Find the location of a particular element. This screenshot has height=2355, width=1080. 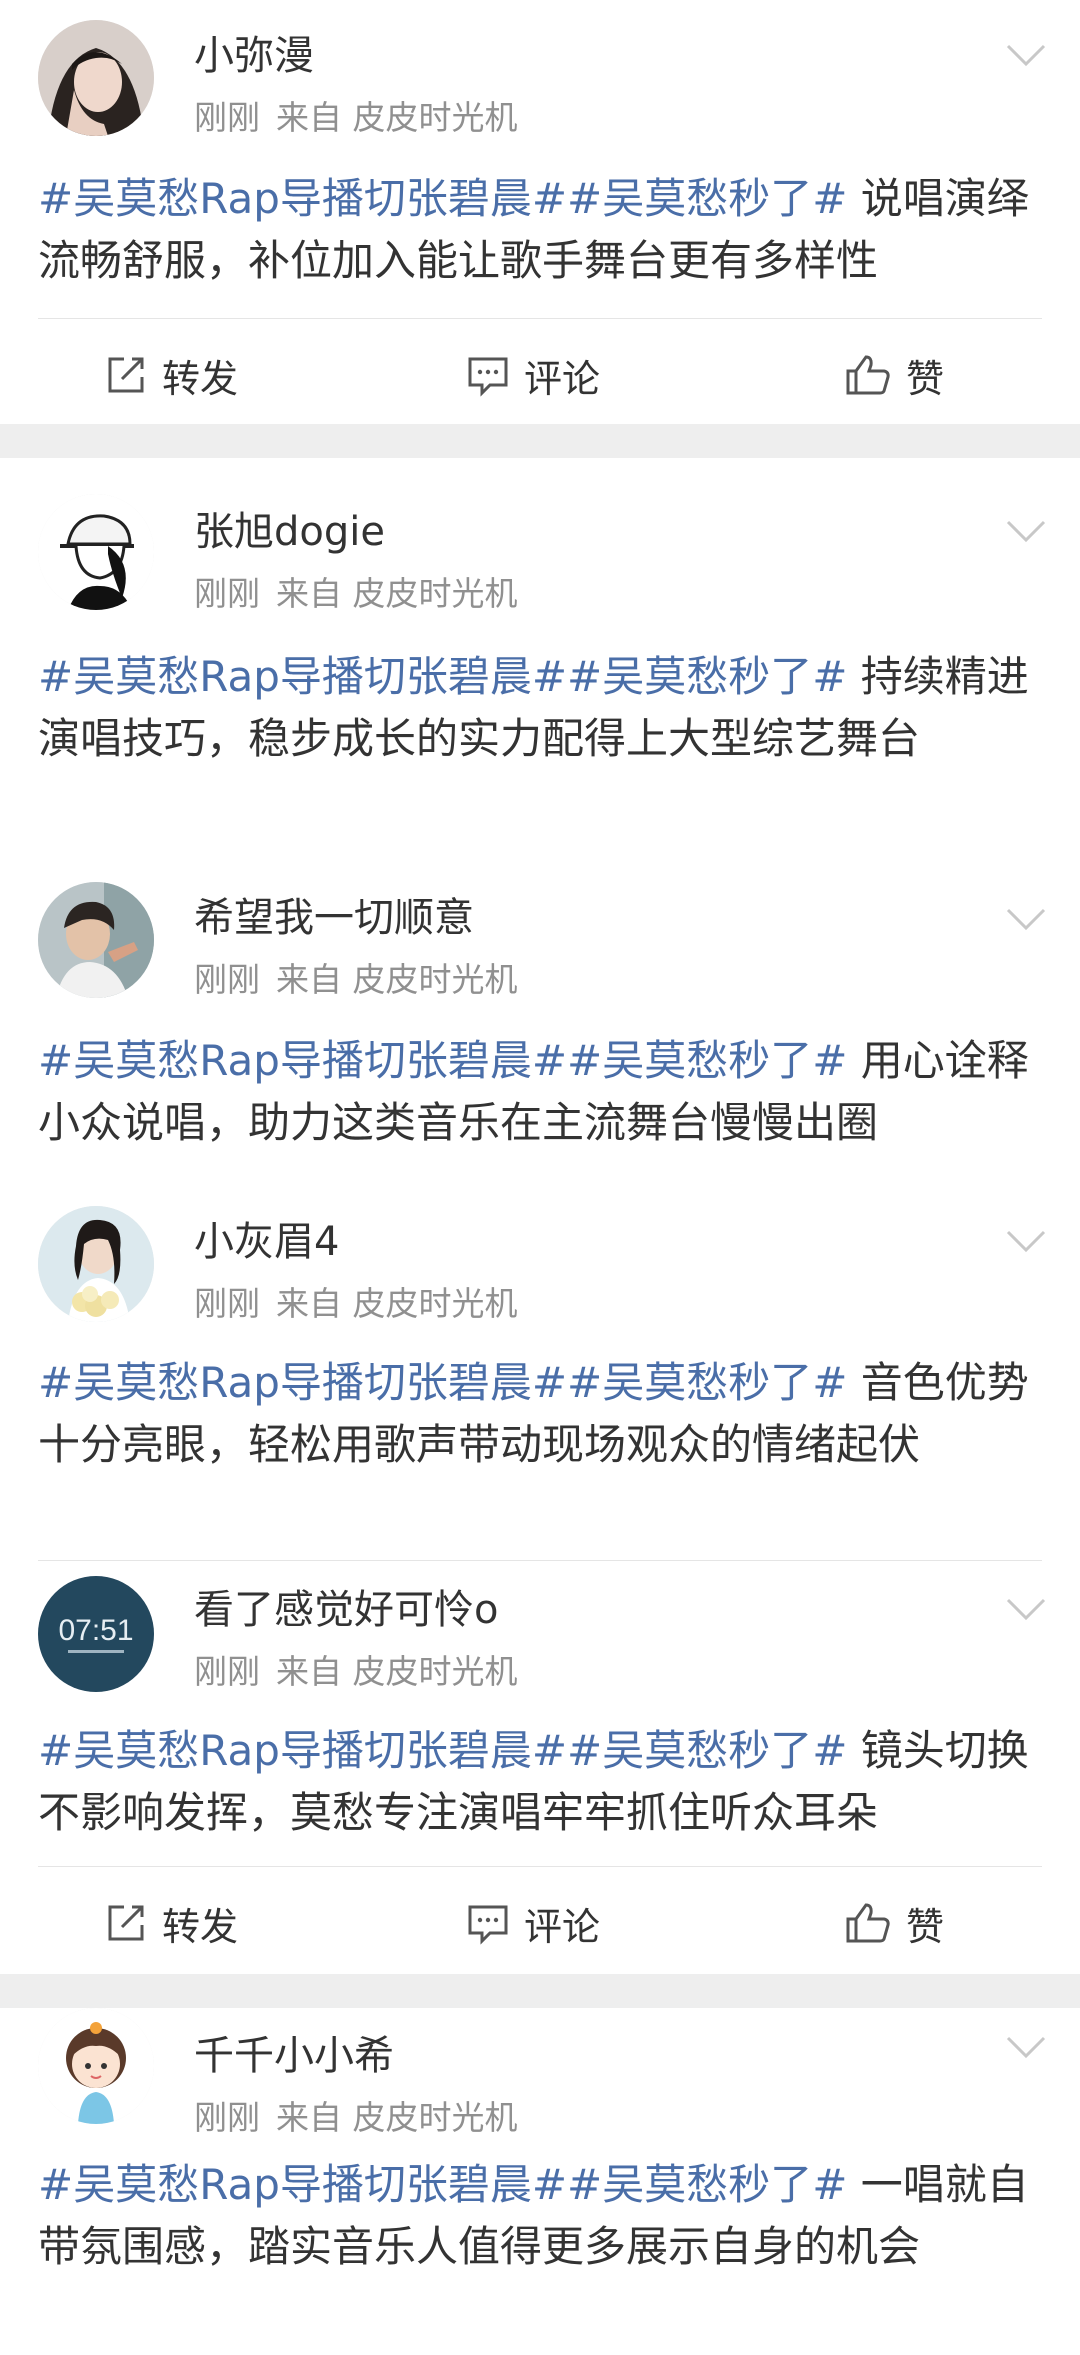

author-name: 看了感觉好可怜o is located at coordinates (346, 1610).